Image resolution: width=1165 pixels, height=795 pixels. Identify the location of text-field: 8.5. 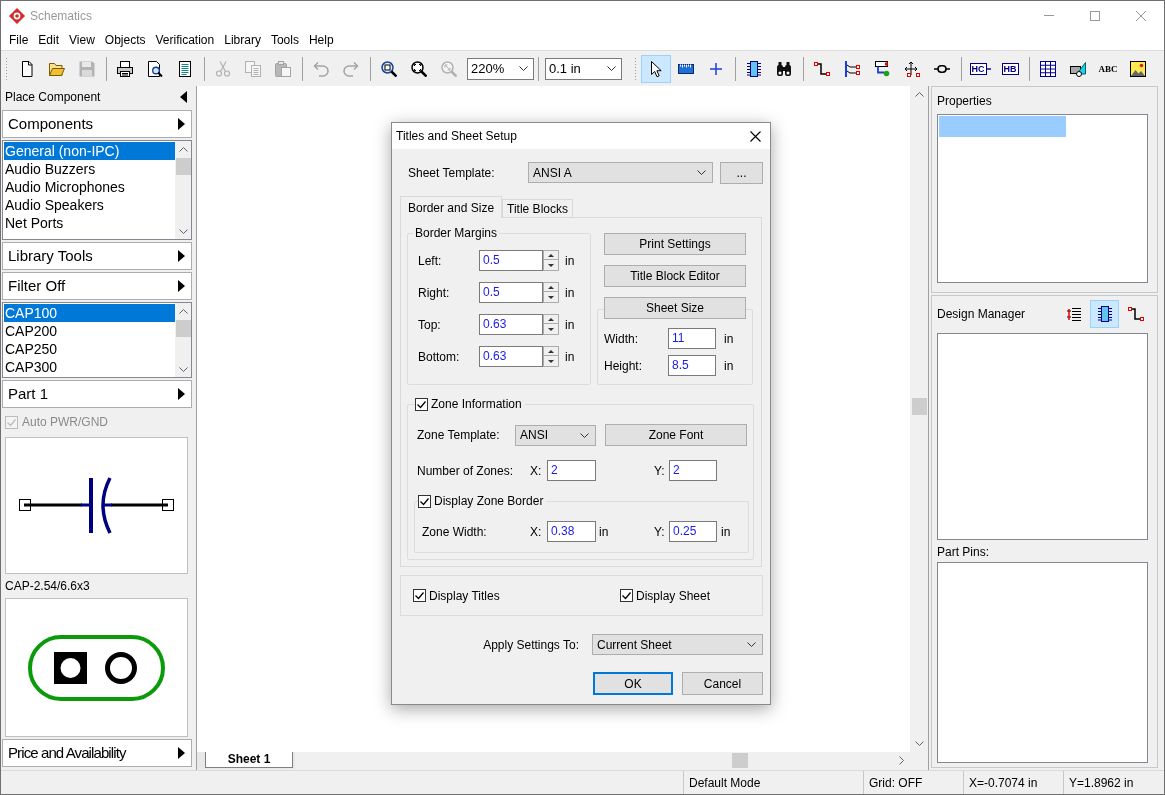
(692, 365).